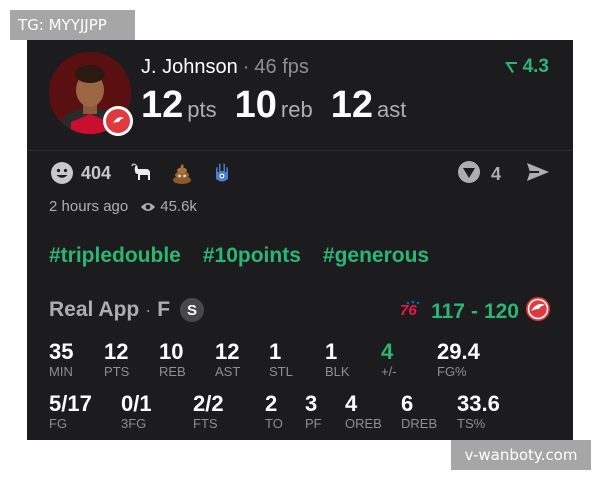  I want to click on 76ers-logo-icon: 76, so click(412, 312).